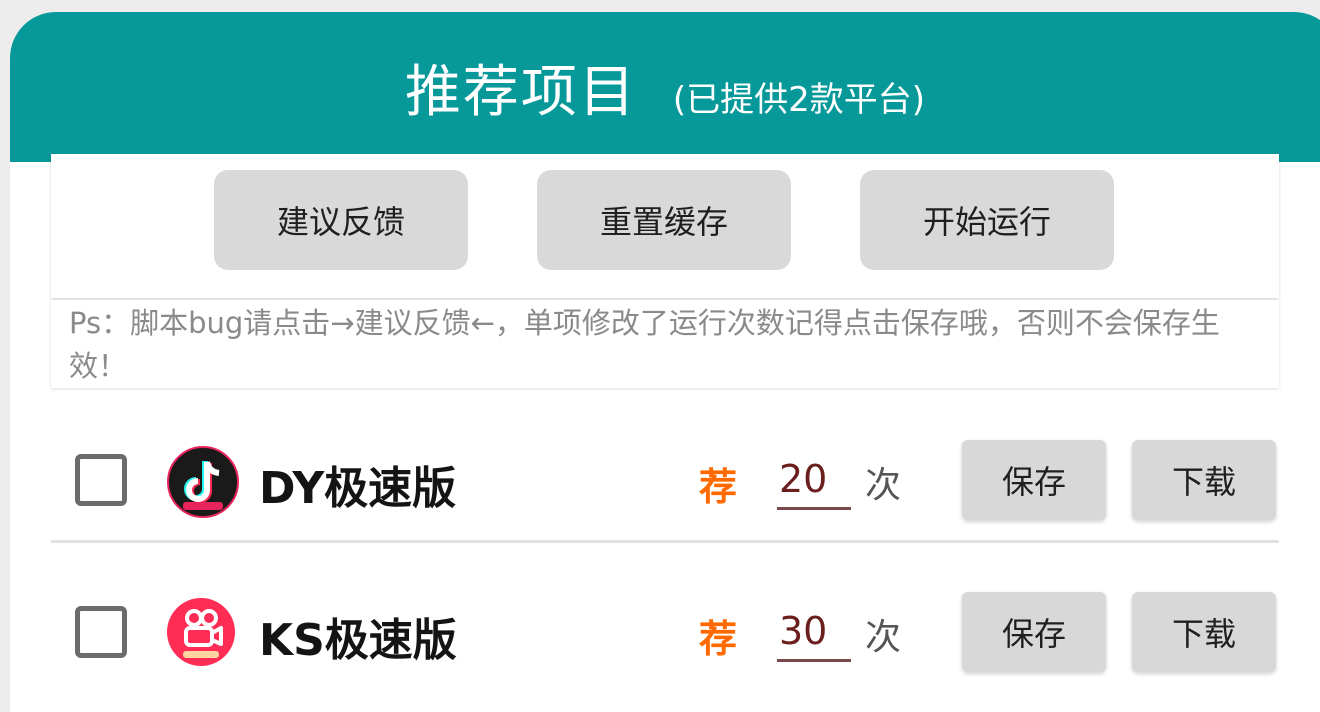  Describe the element at coordinates (203, 482) in the screenshot. I see `douyin-icon` at that location.